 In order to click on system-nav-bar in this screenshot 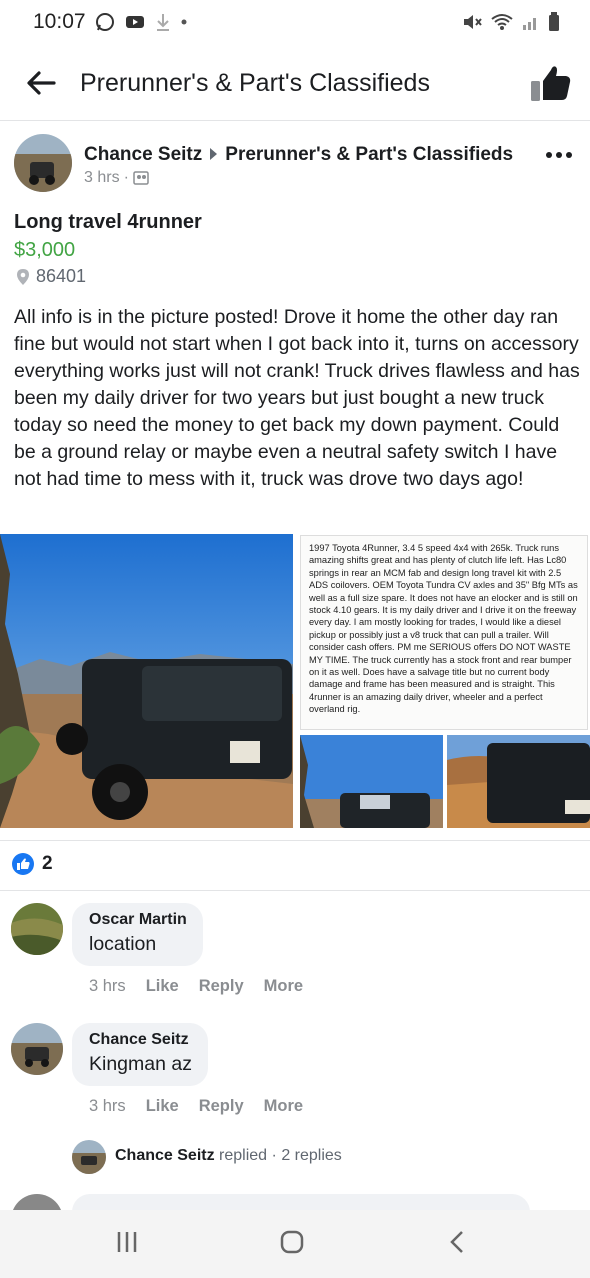, I will do `click(295, 1244)`.